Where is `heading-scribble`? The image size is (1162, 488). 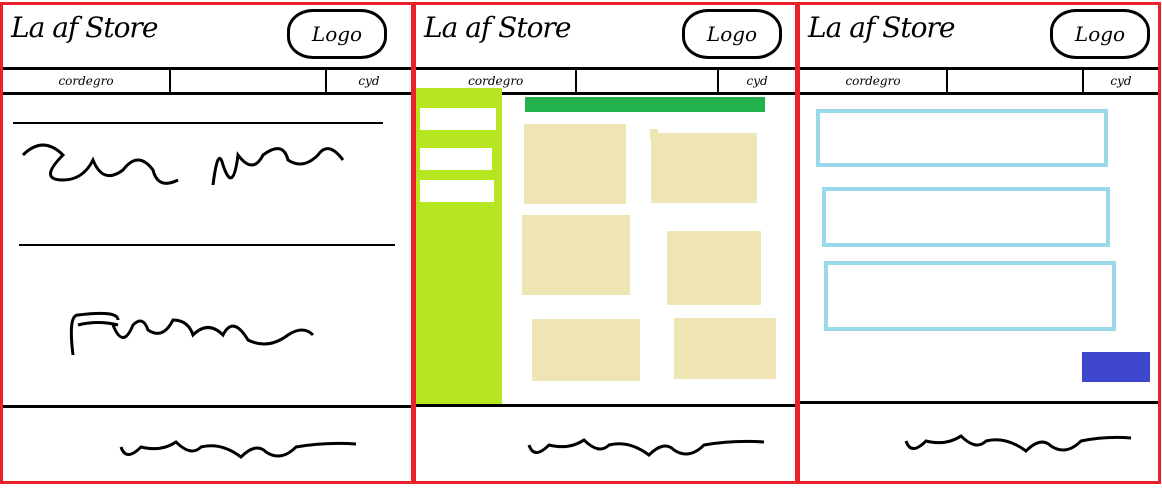 heading-scribble is located at coordinates (204, 184).